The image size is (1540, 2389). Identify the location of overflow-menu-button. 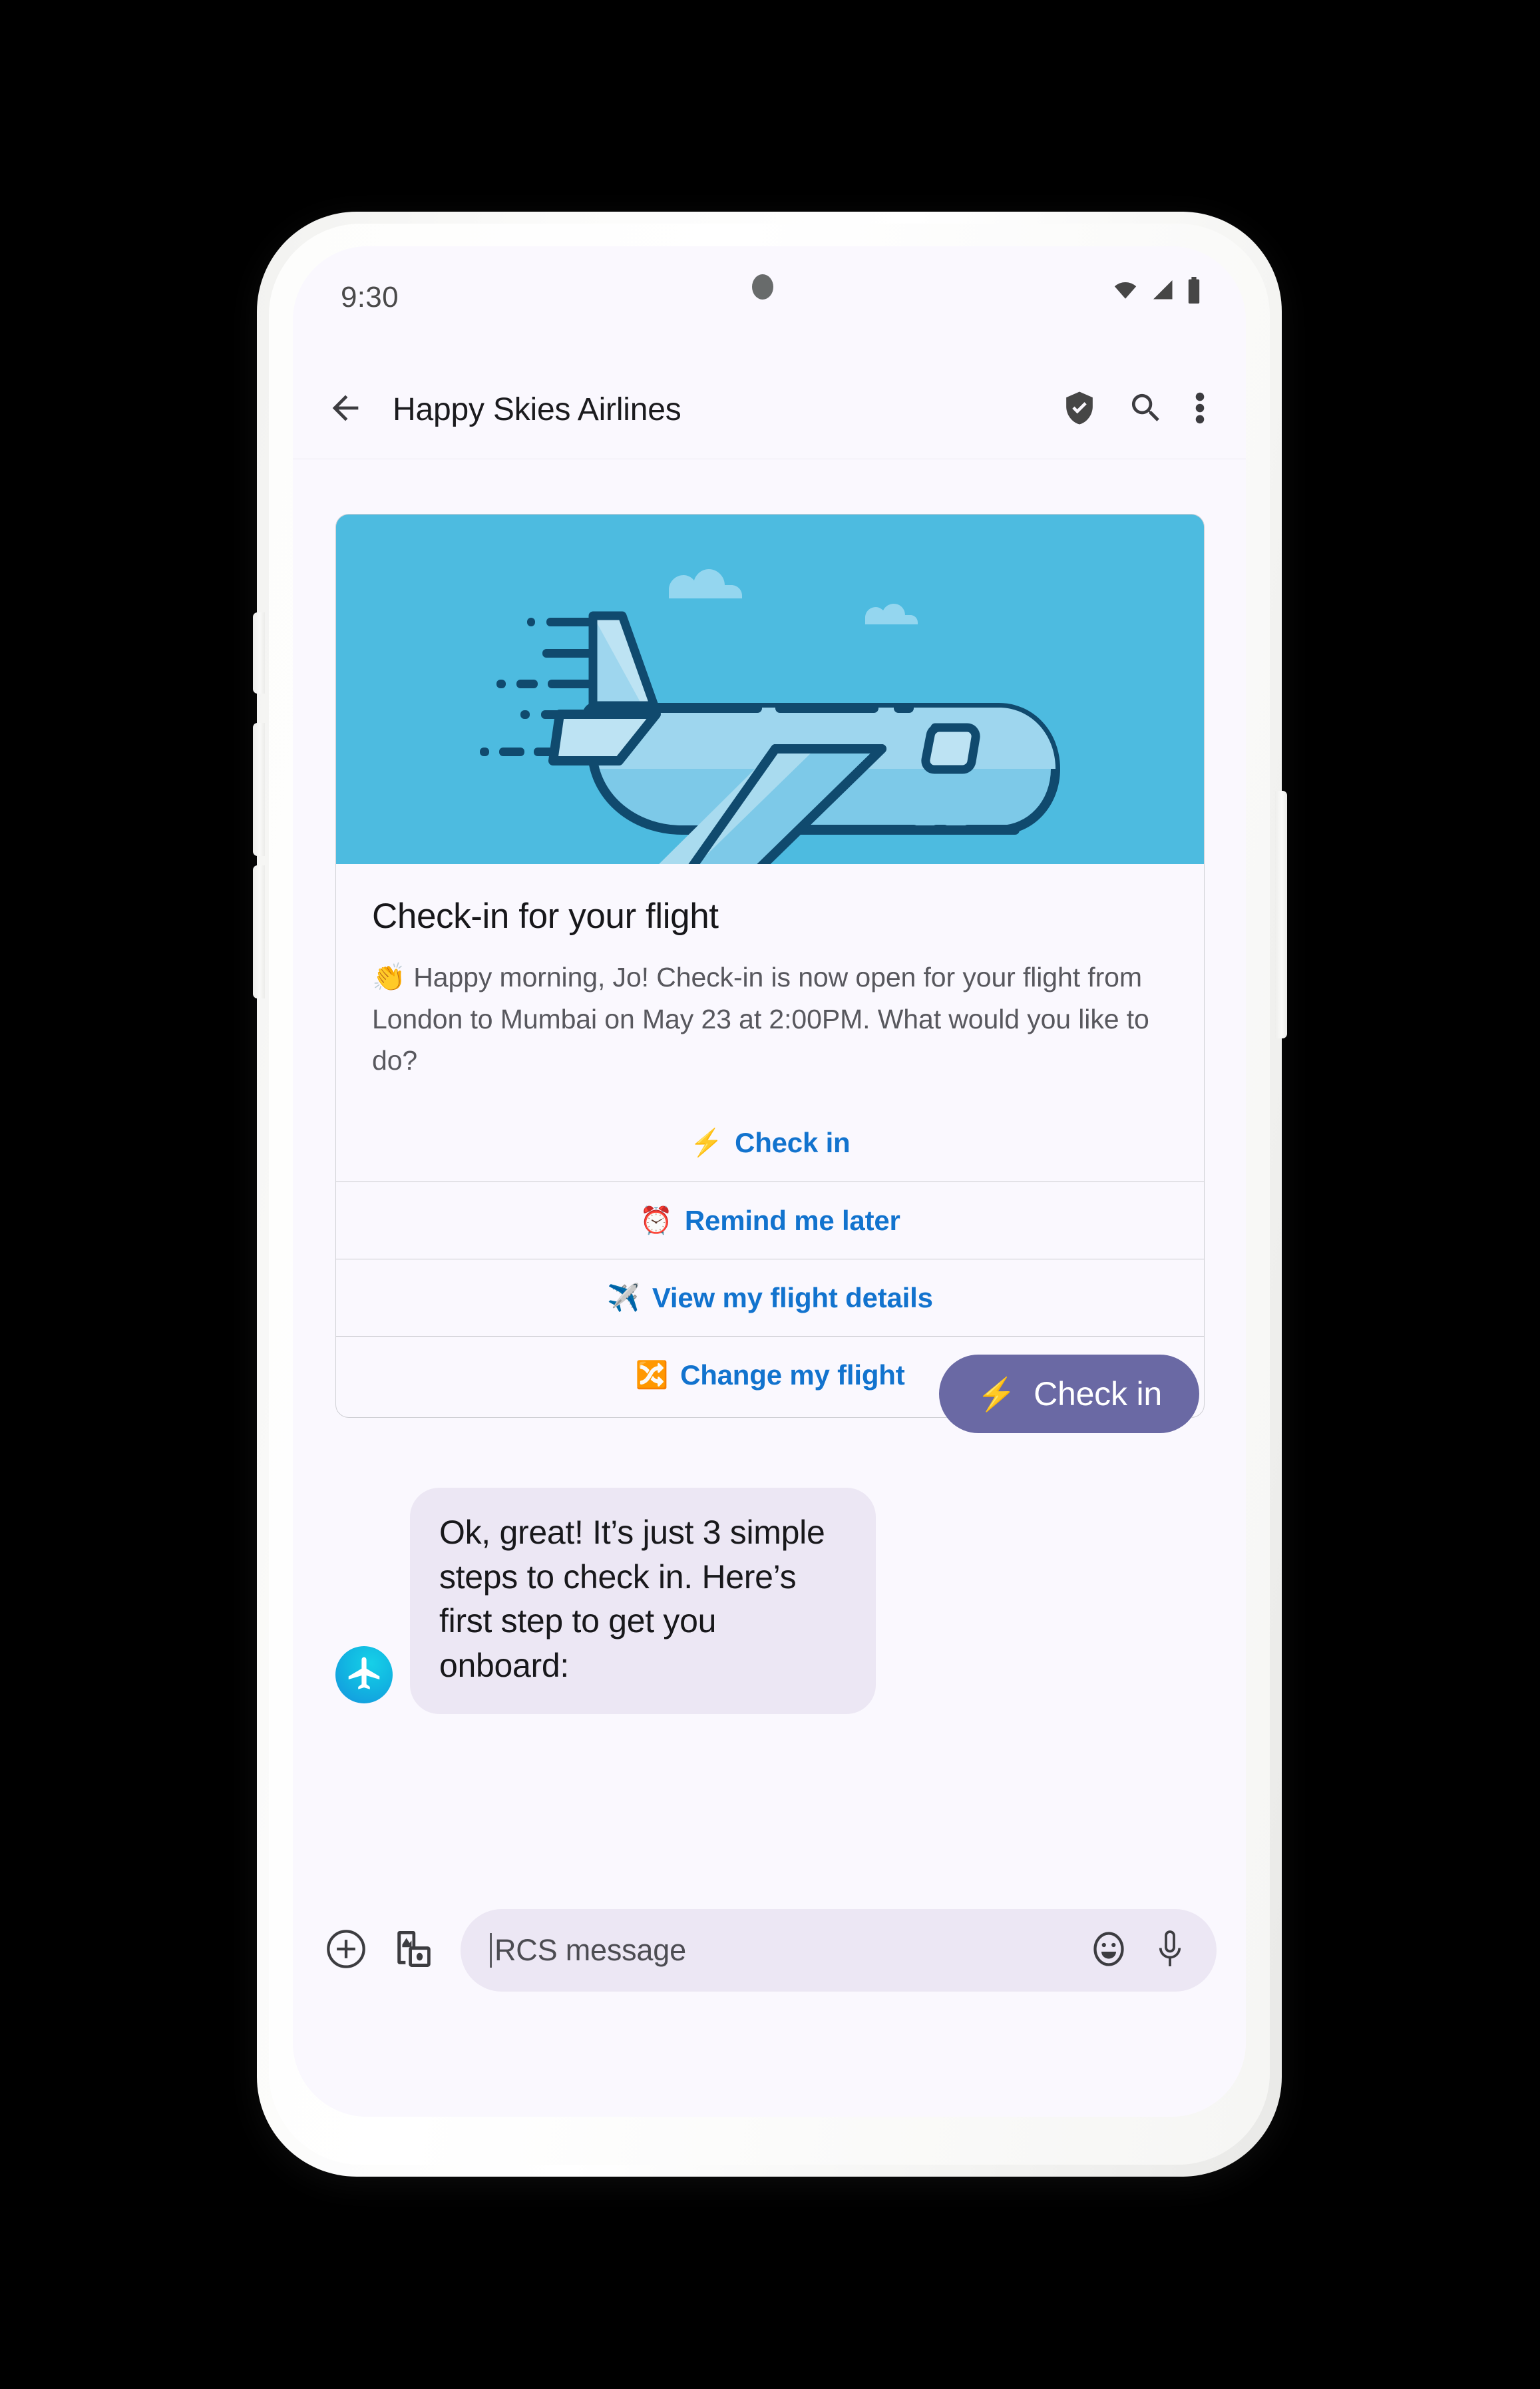
(1200, 410).